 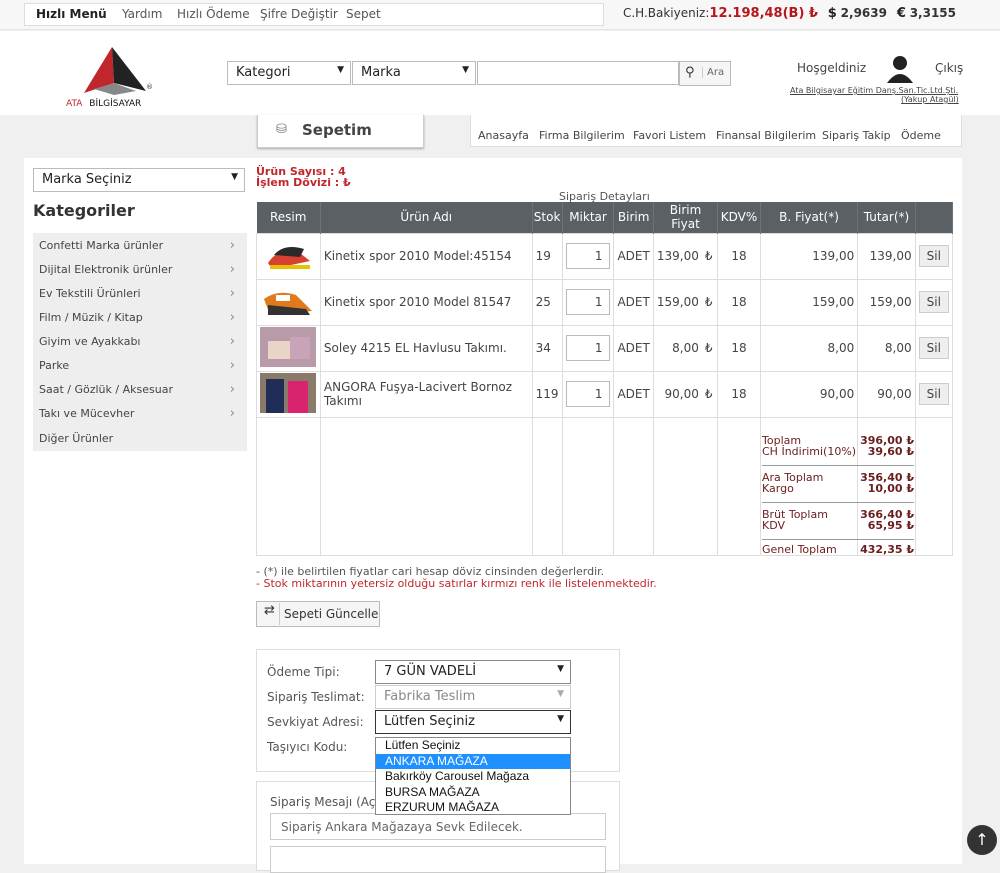 I want to click on totals-group: Toplam 396,00 ₺ CH İndirimi(10%) 39,60 ₺, so click(x=838, y=449).